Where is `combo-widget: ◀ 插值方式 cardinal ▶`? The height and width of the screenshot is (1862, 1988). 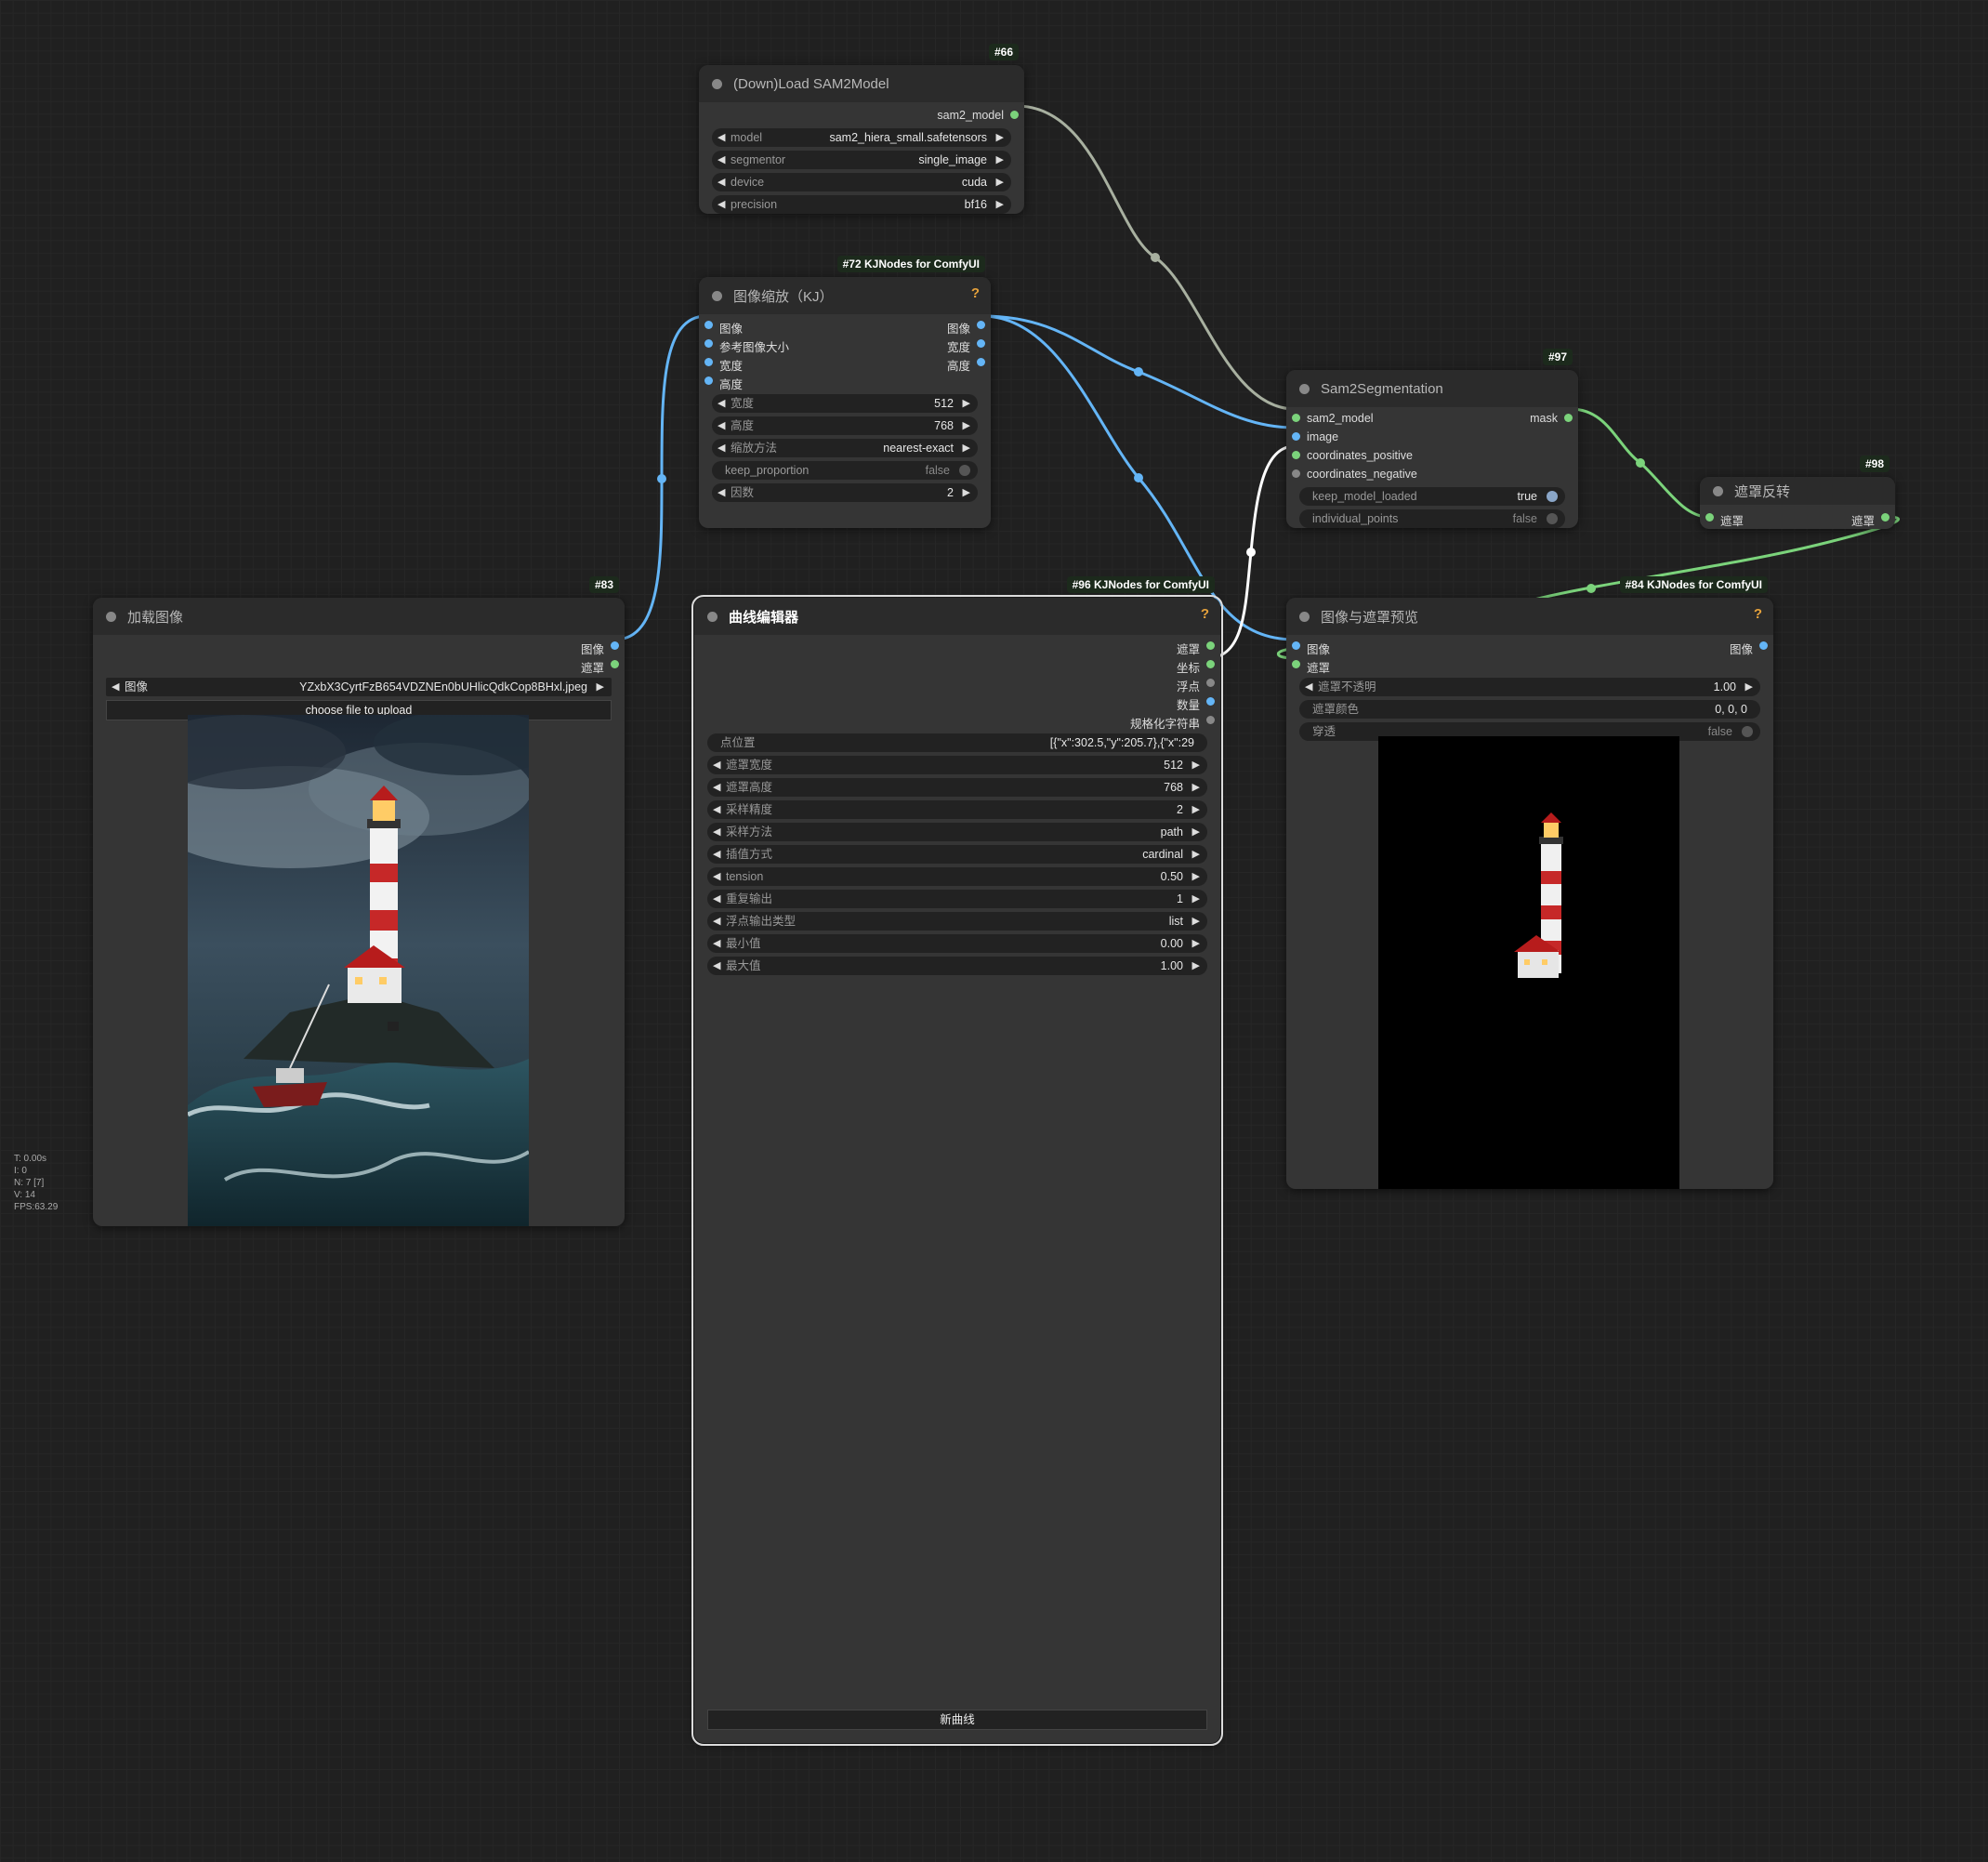
combo-widget: ◀ 插值方式 cardinal ▶ is located at coordinates (957, 854).